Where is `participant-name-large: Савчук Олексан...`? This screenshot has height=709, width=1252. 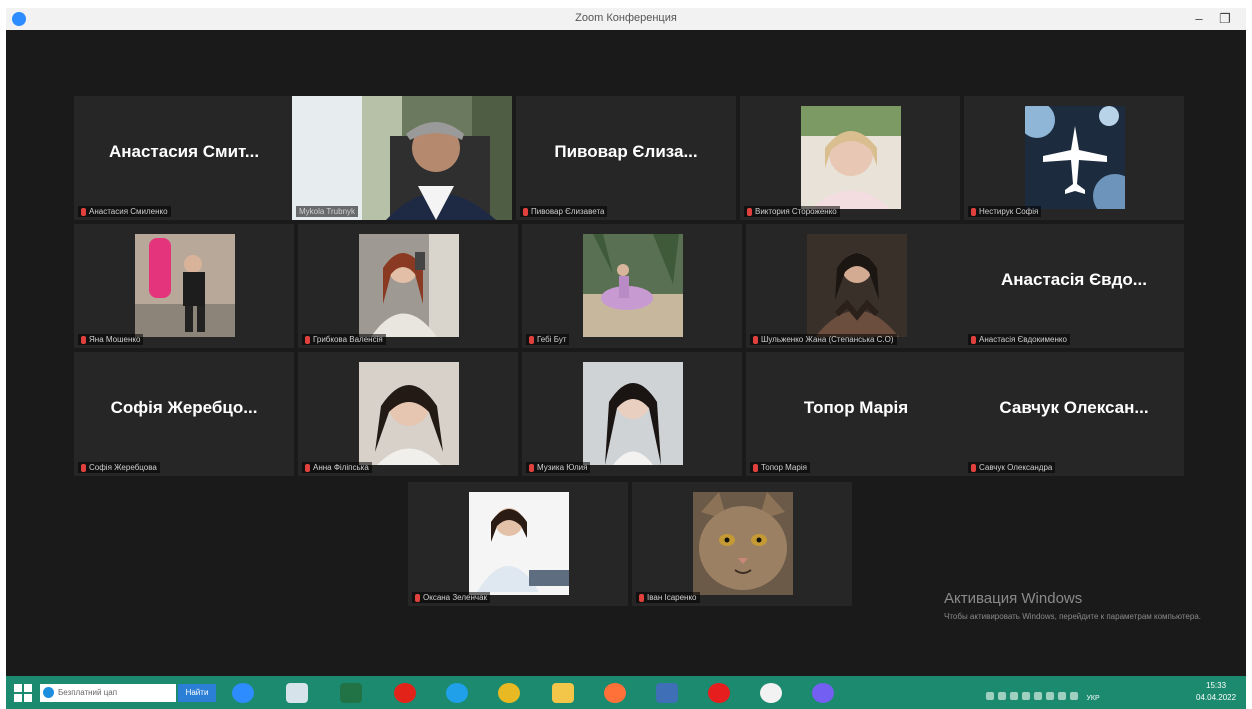
participant-name-large: Савчук Олексан... is located at coordinates (1074, 407).